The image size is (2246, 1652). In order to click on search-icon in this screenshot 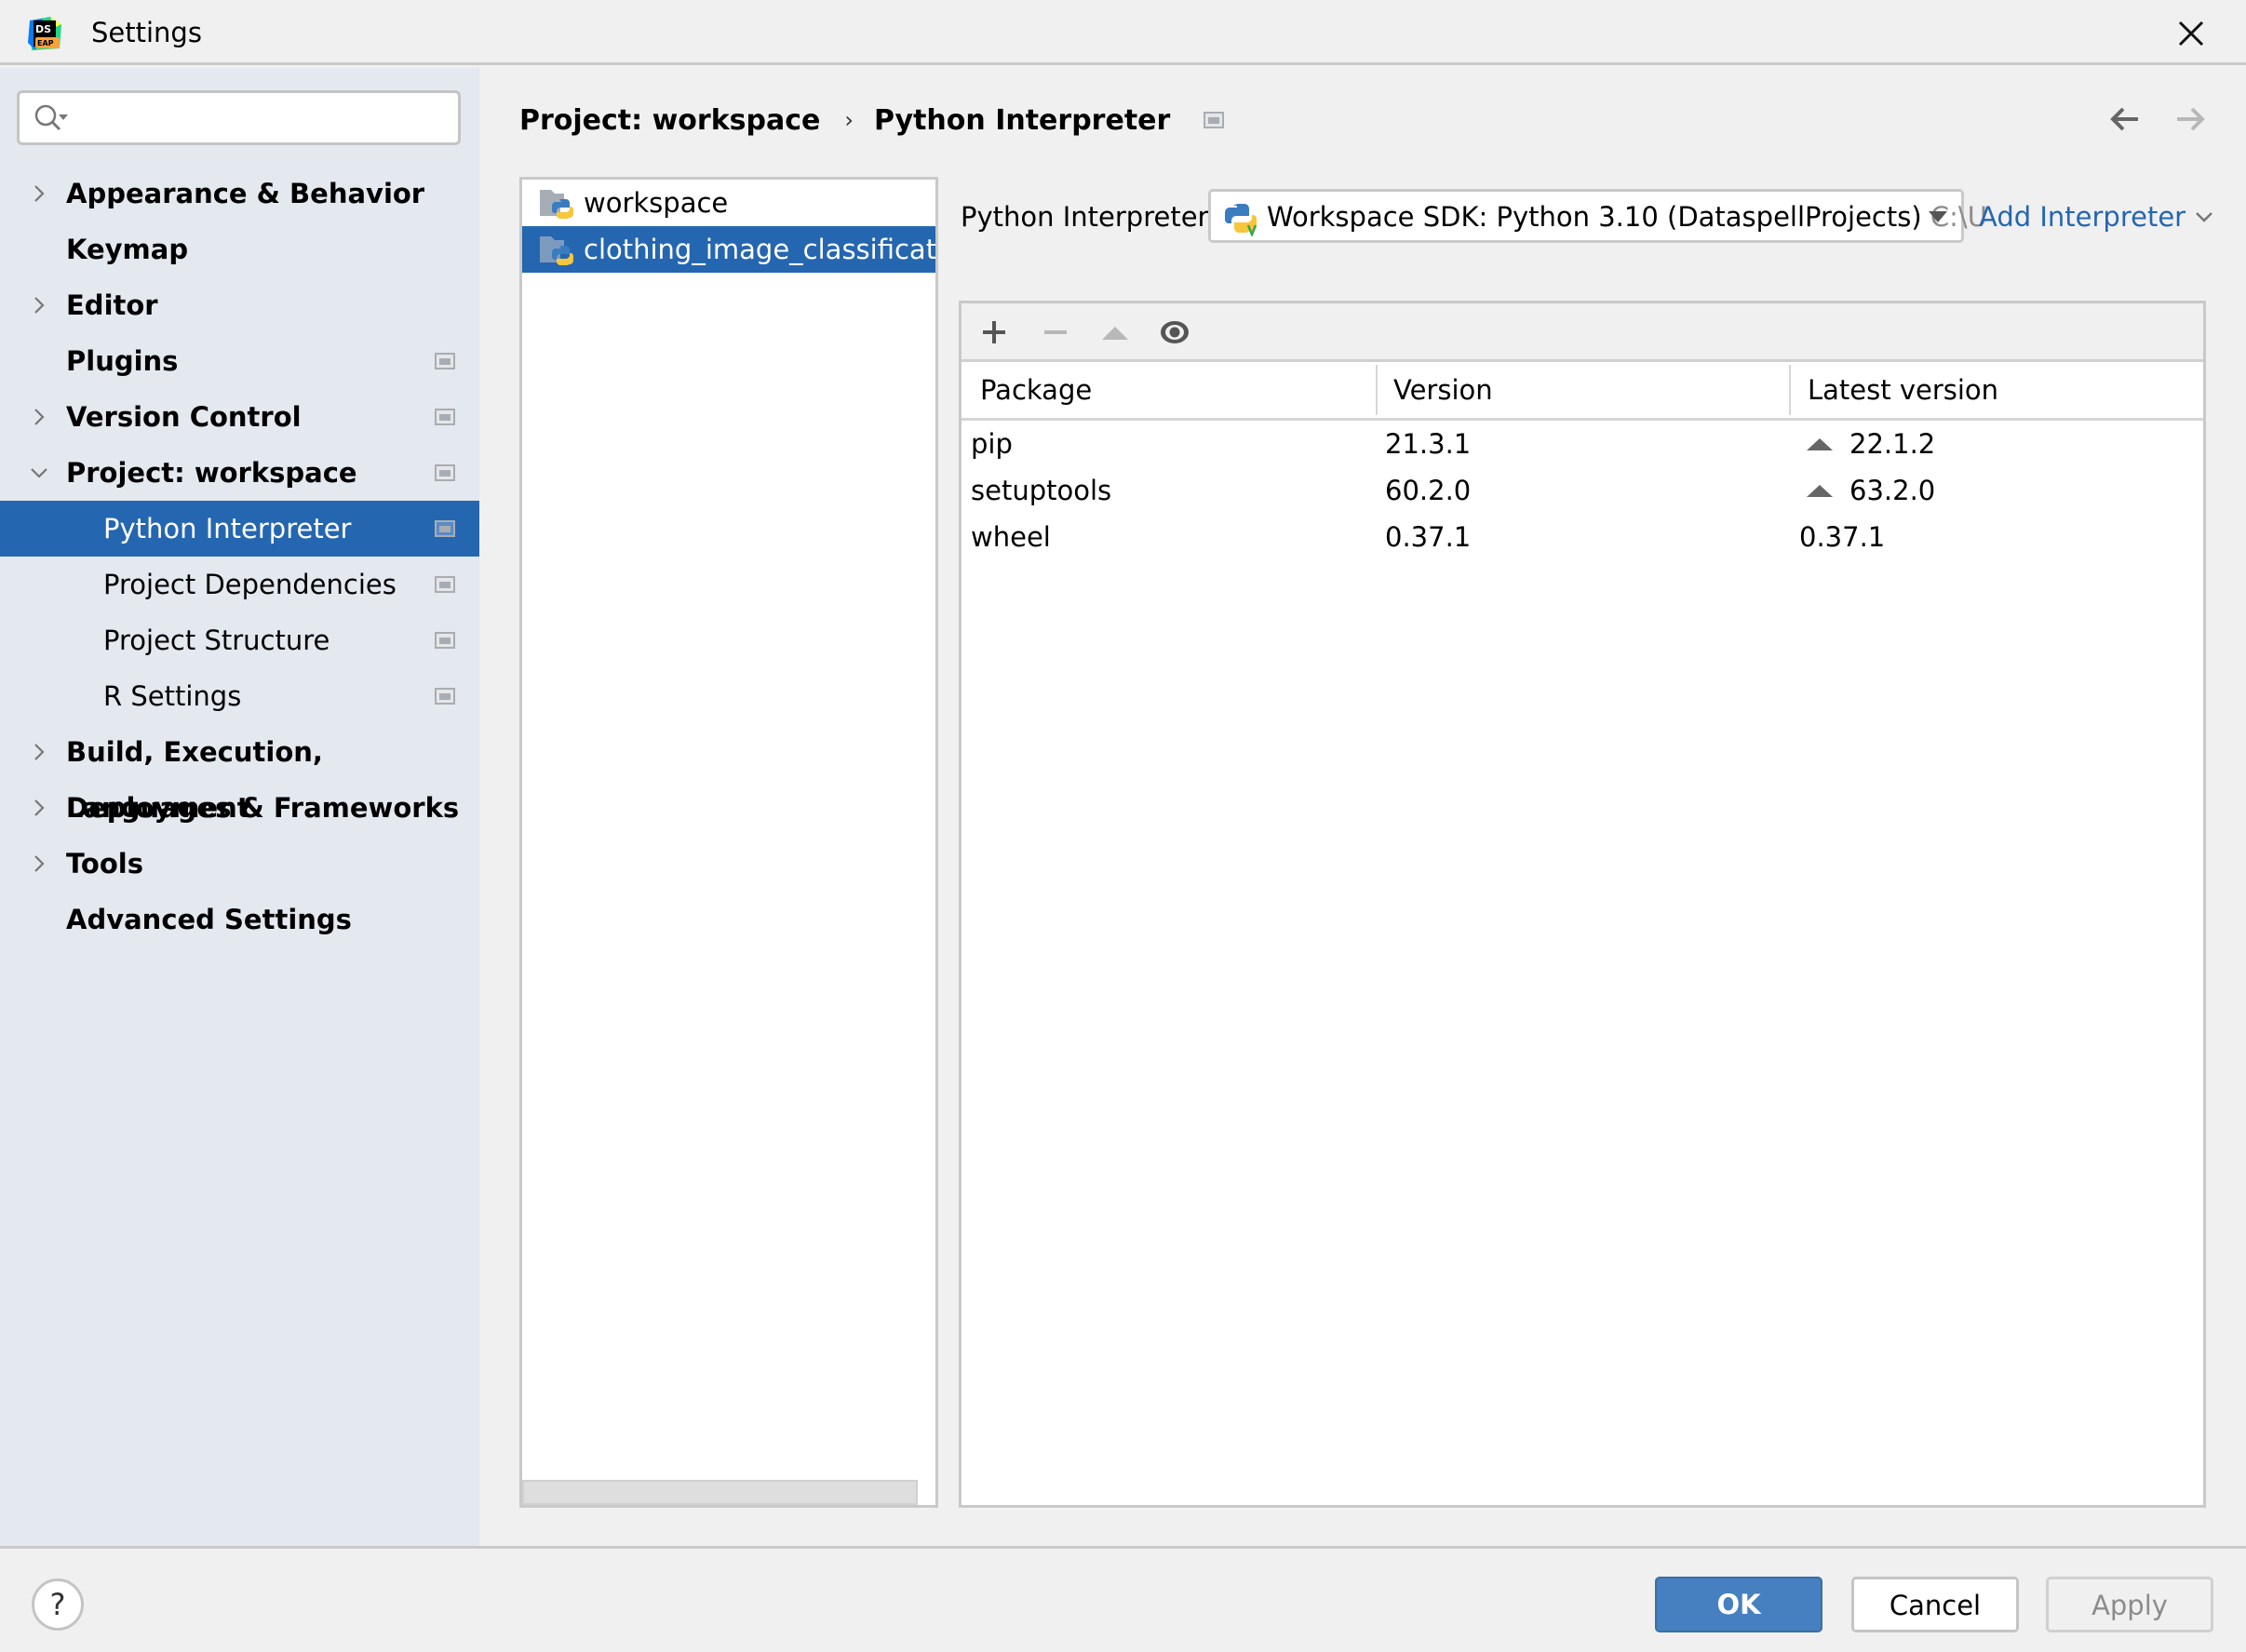, I will do `click(51, 117)`.